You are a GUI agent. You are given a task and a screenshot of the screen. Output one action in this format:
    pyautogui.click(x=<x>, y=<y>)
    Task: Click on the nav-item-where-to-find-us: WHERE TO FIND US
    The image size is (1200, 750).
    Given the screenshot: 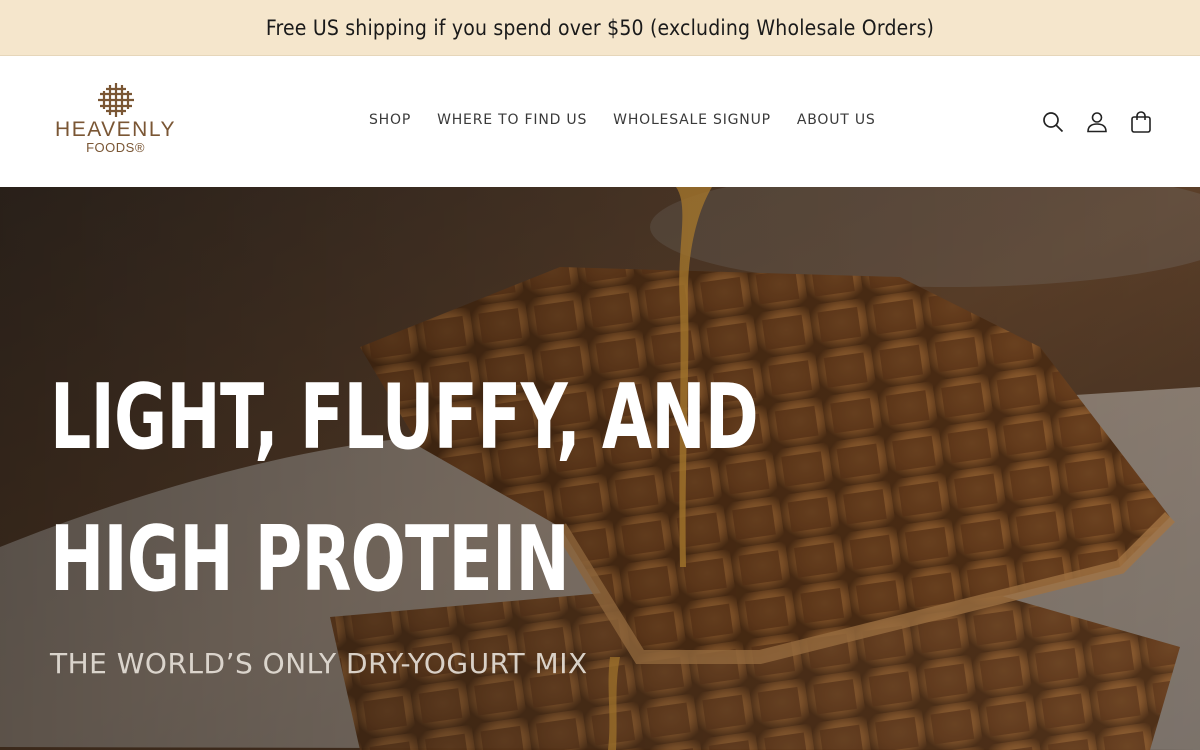 What is the action you would take?
    pyautogui.click(x=512, y=120)
    